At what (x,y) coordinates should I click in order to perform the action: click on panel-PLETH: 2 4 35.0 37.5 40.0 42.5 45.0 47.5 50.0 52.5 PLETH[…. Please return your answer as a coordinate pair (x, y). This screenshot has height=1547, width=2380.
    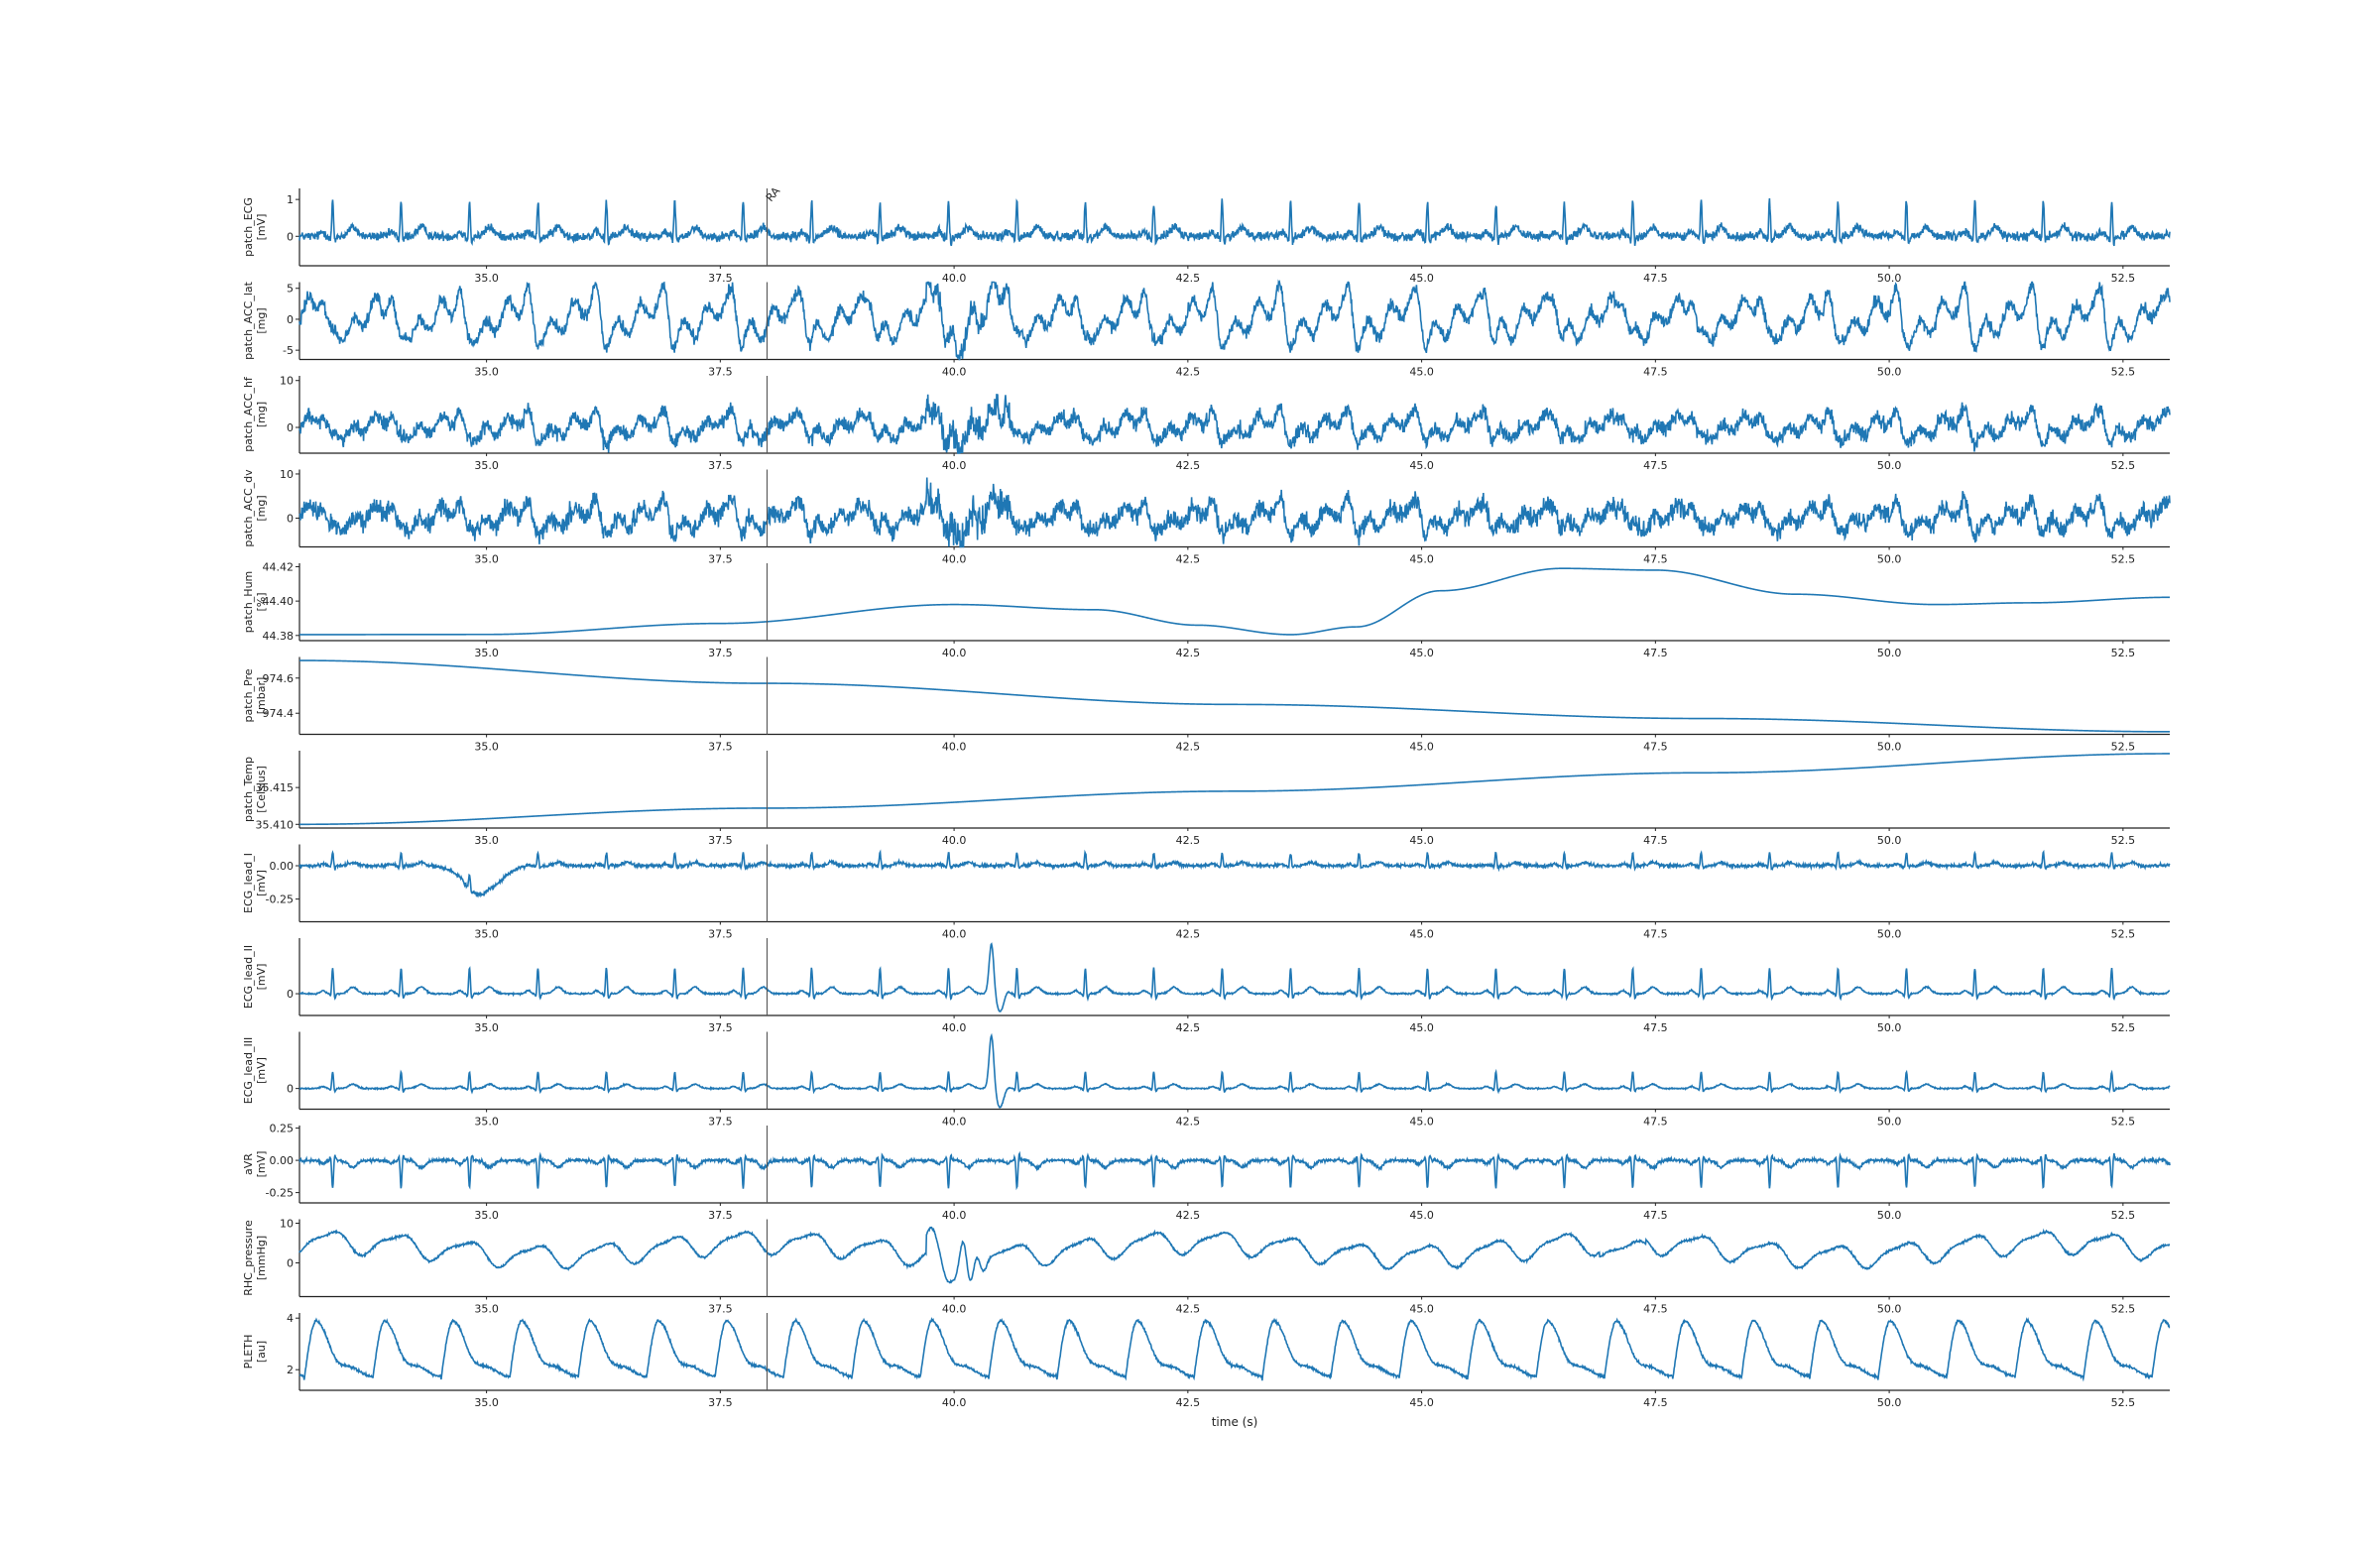
    Looking at the image, I should click on (1206, 1360).